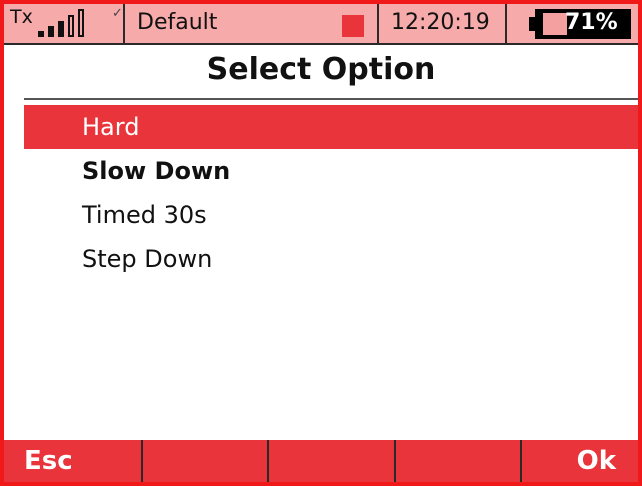 Image resolution: width=642 pixels, height=486 pixels. What do you see at coordinates (331, 215) in the screenshot?
I see `option-timed-30s: Timed 30s` at bounding box center [331, 215].